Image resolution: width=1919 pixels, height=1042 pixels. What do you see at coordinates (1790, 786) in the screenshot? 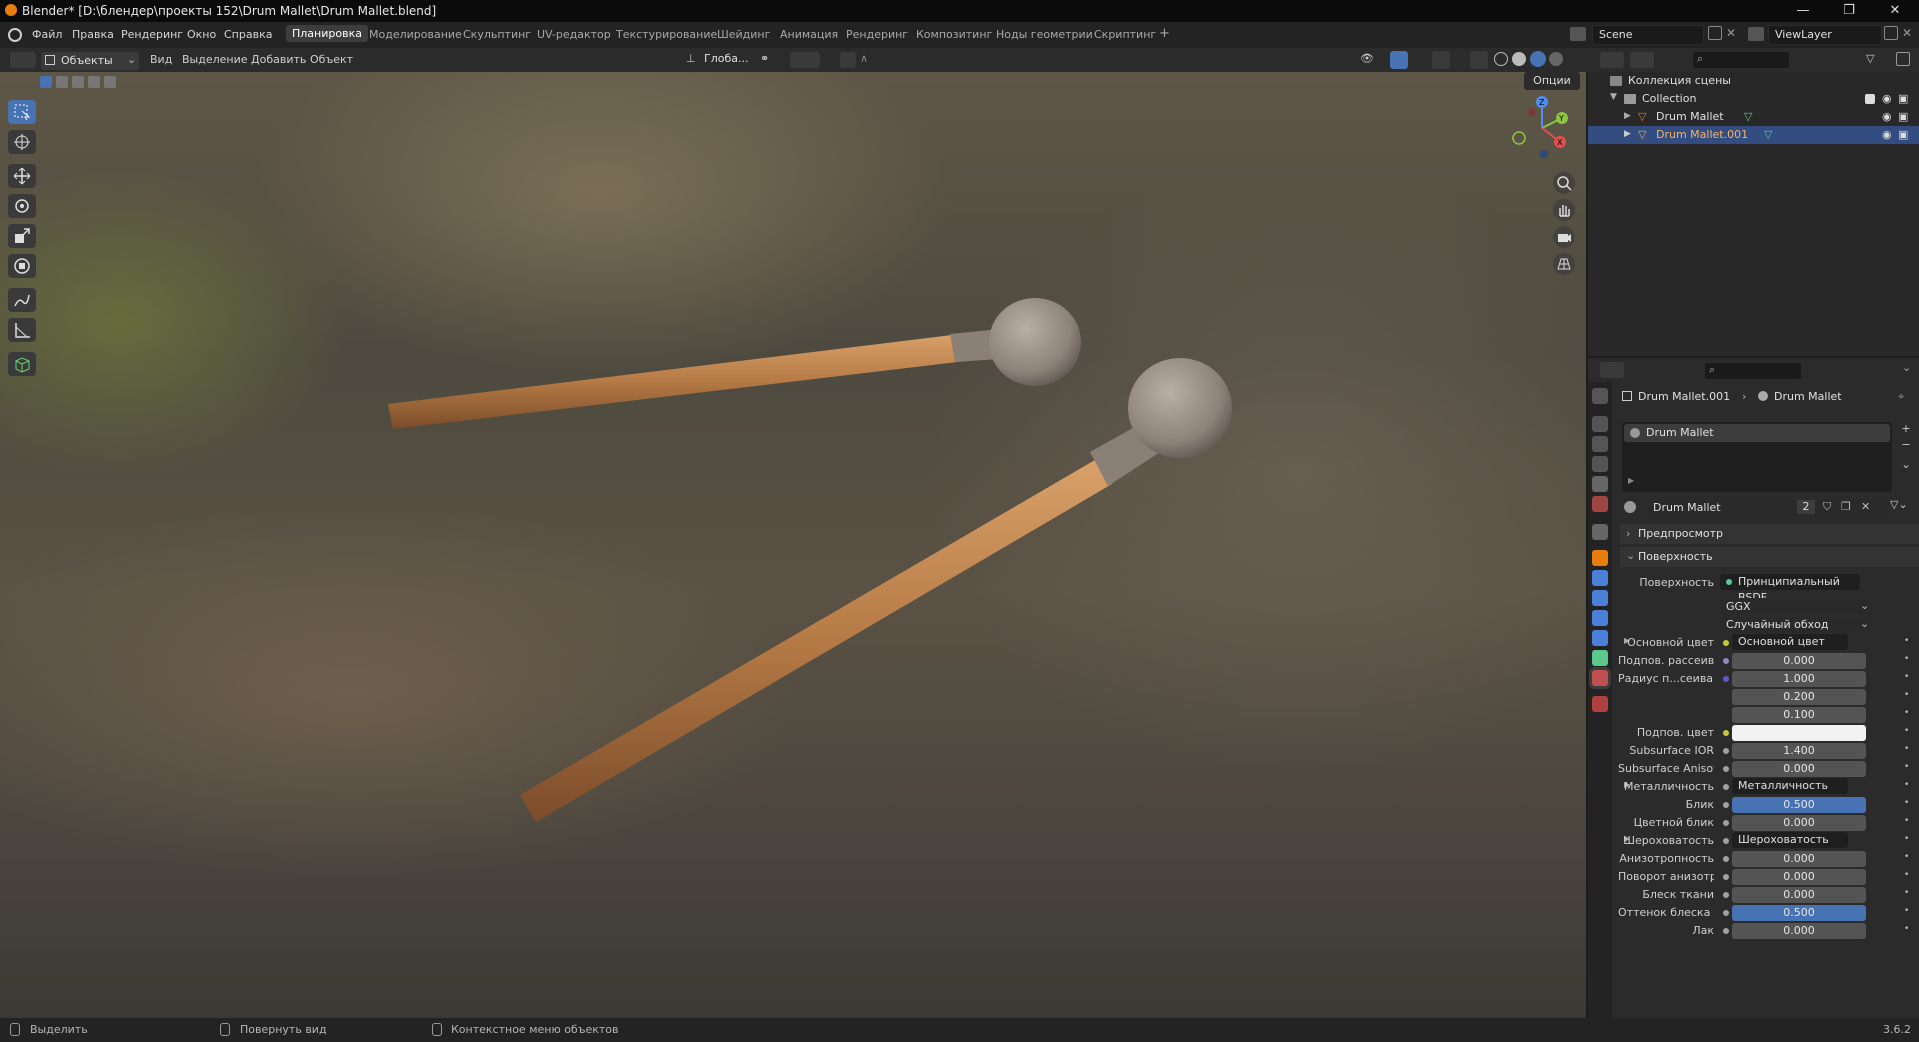
I see `linked-node-field: Металличность` at bounding box center [1790, 786].